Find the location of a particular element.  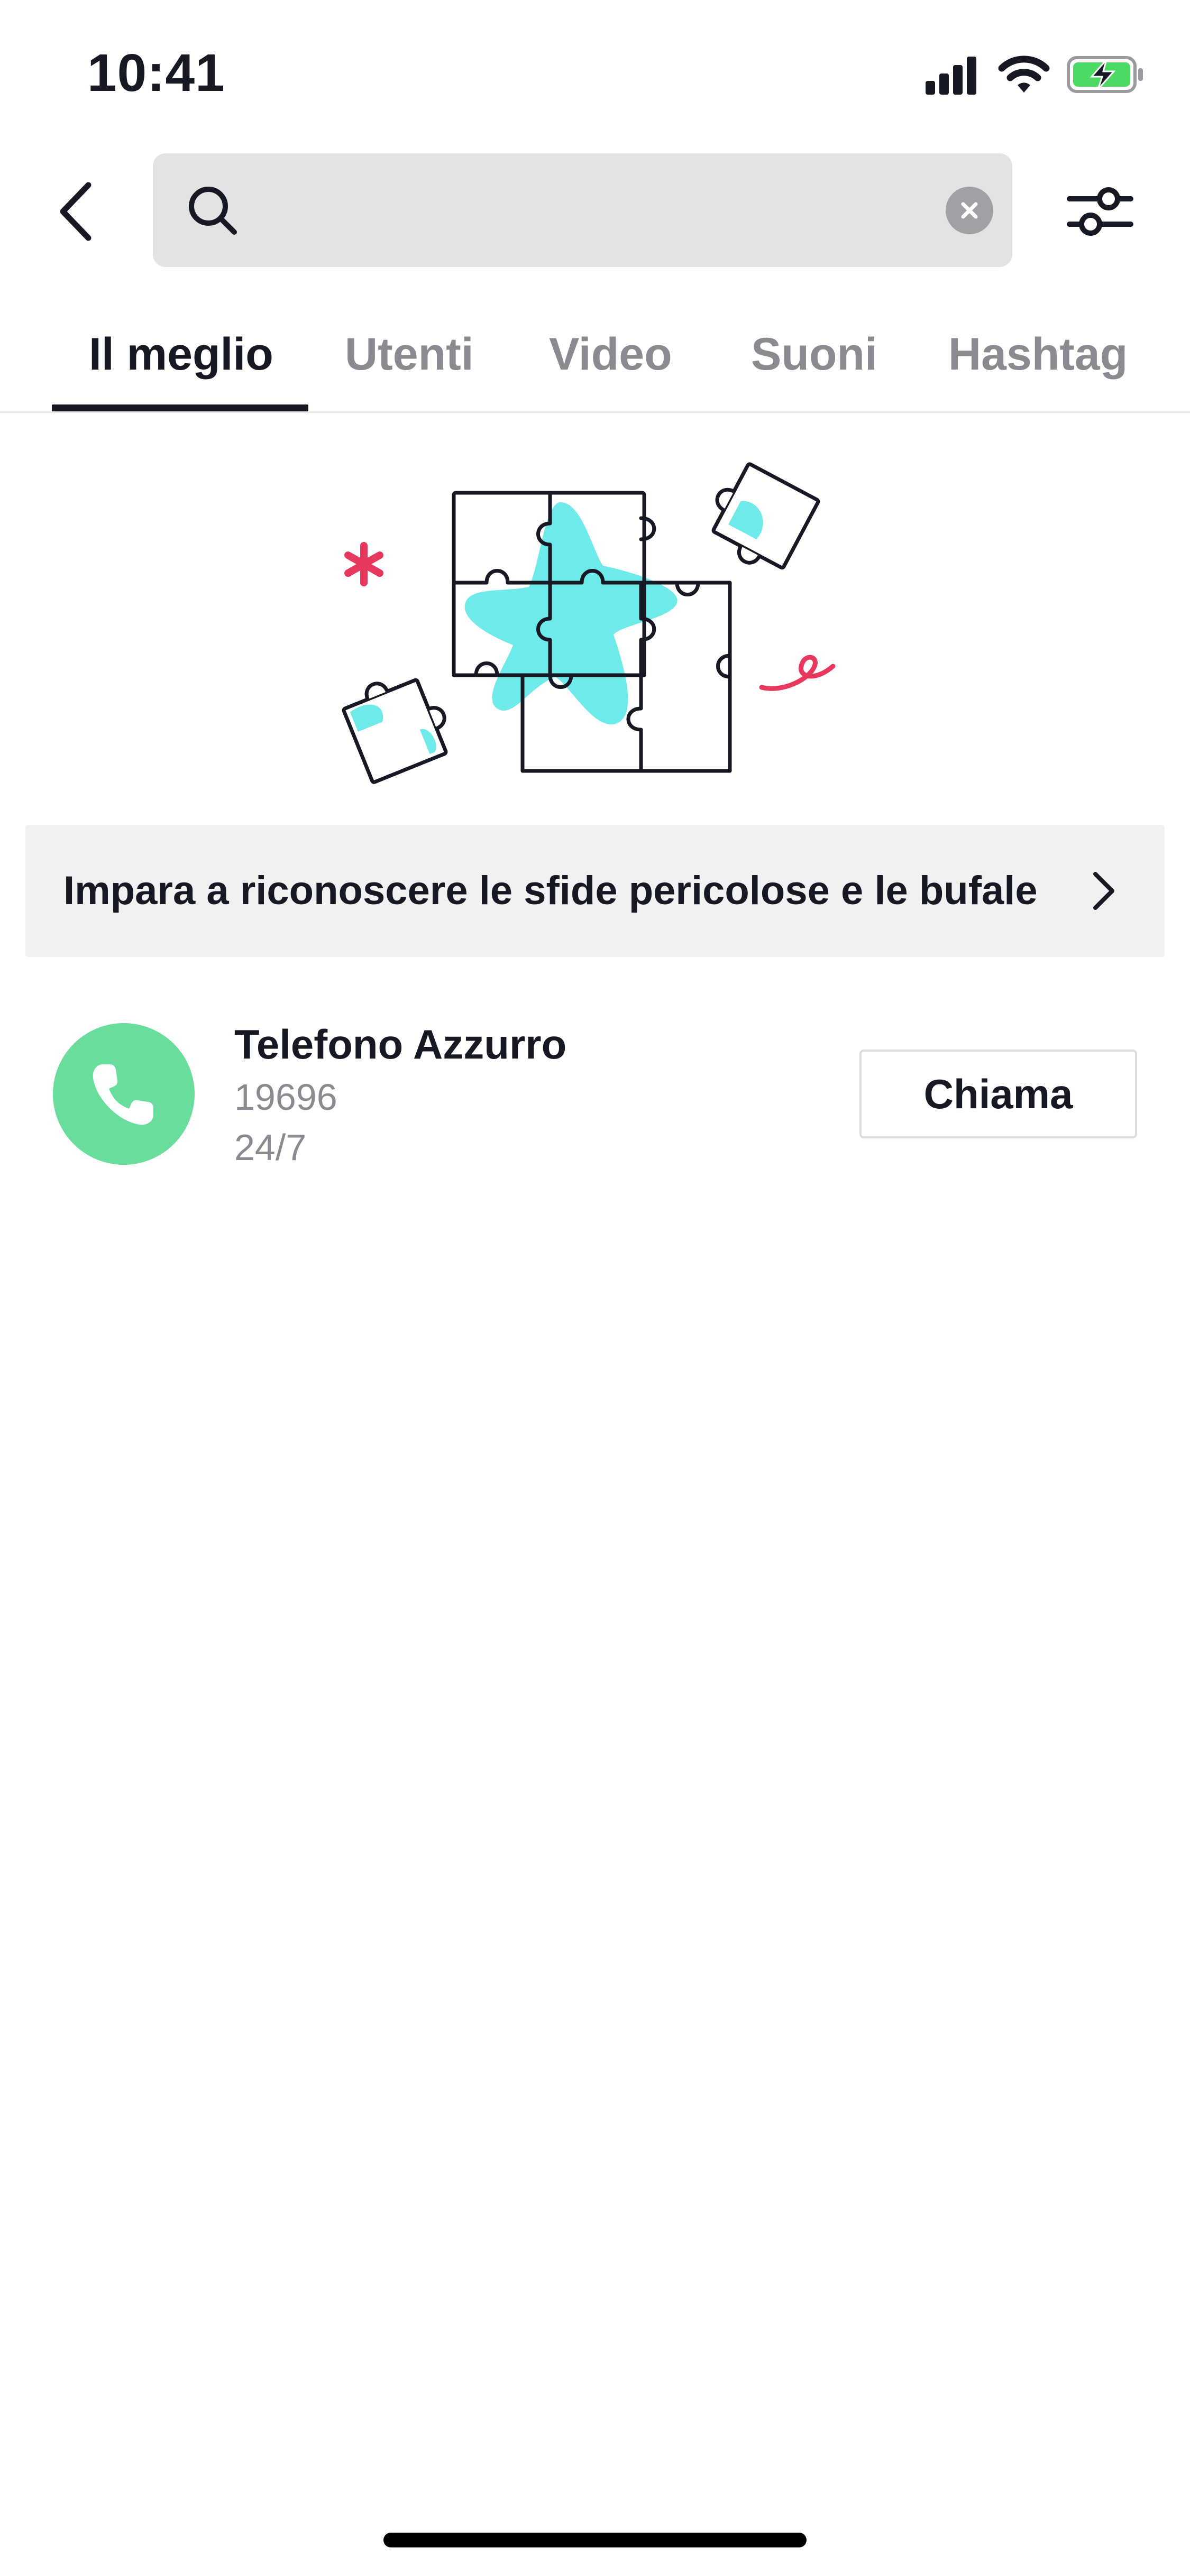

tab-utenti: Utenti is located at coordinates (409, 354).